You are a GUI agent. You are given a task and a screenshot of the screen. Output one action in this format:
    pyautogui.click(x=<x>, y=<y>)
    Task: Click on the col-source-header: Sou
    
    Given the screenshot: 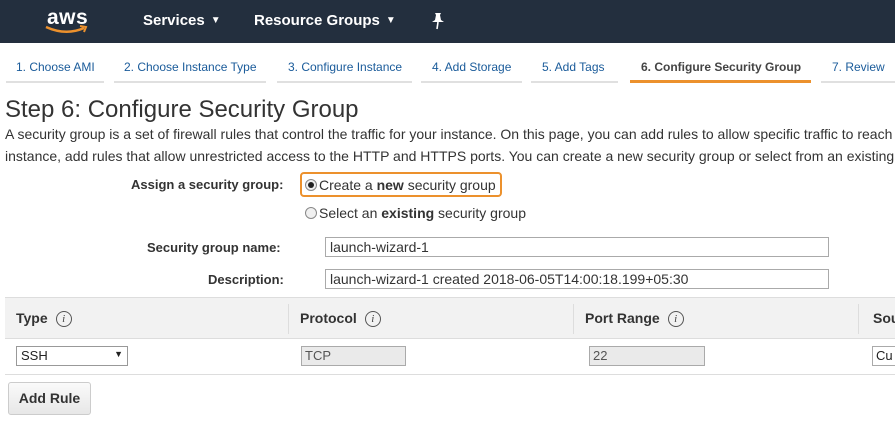 What is the action you would take?
    pyautogui.click(x=884, y=318)
    